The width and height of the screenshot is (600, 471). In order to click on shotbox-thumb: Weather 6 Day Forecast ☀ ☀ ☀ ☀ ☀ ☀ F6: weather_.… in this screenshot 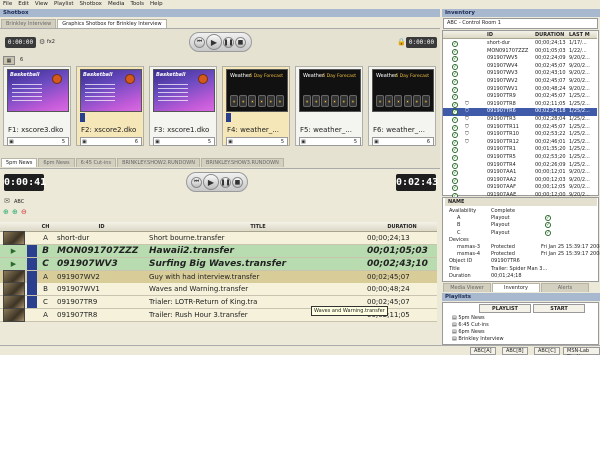, I will do `click(402, 106)`.